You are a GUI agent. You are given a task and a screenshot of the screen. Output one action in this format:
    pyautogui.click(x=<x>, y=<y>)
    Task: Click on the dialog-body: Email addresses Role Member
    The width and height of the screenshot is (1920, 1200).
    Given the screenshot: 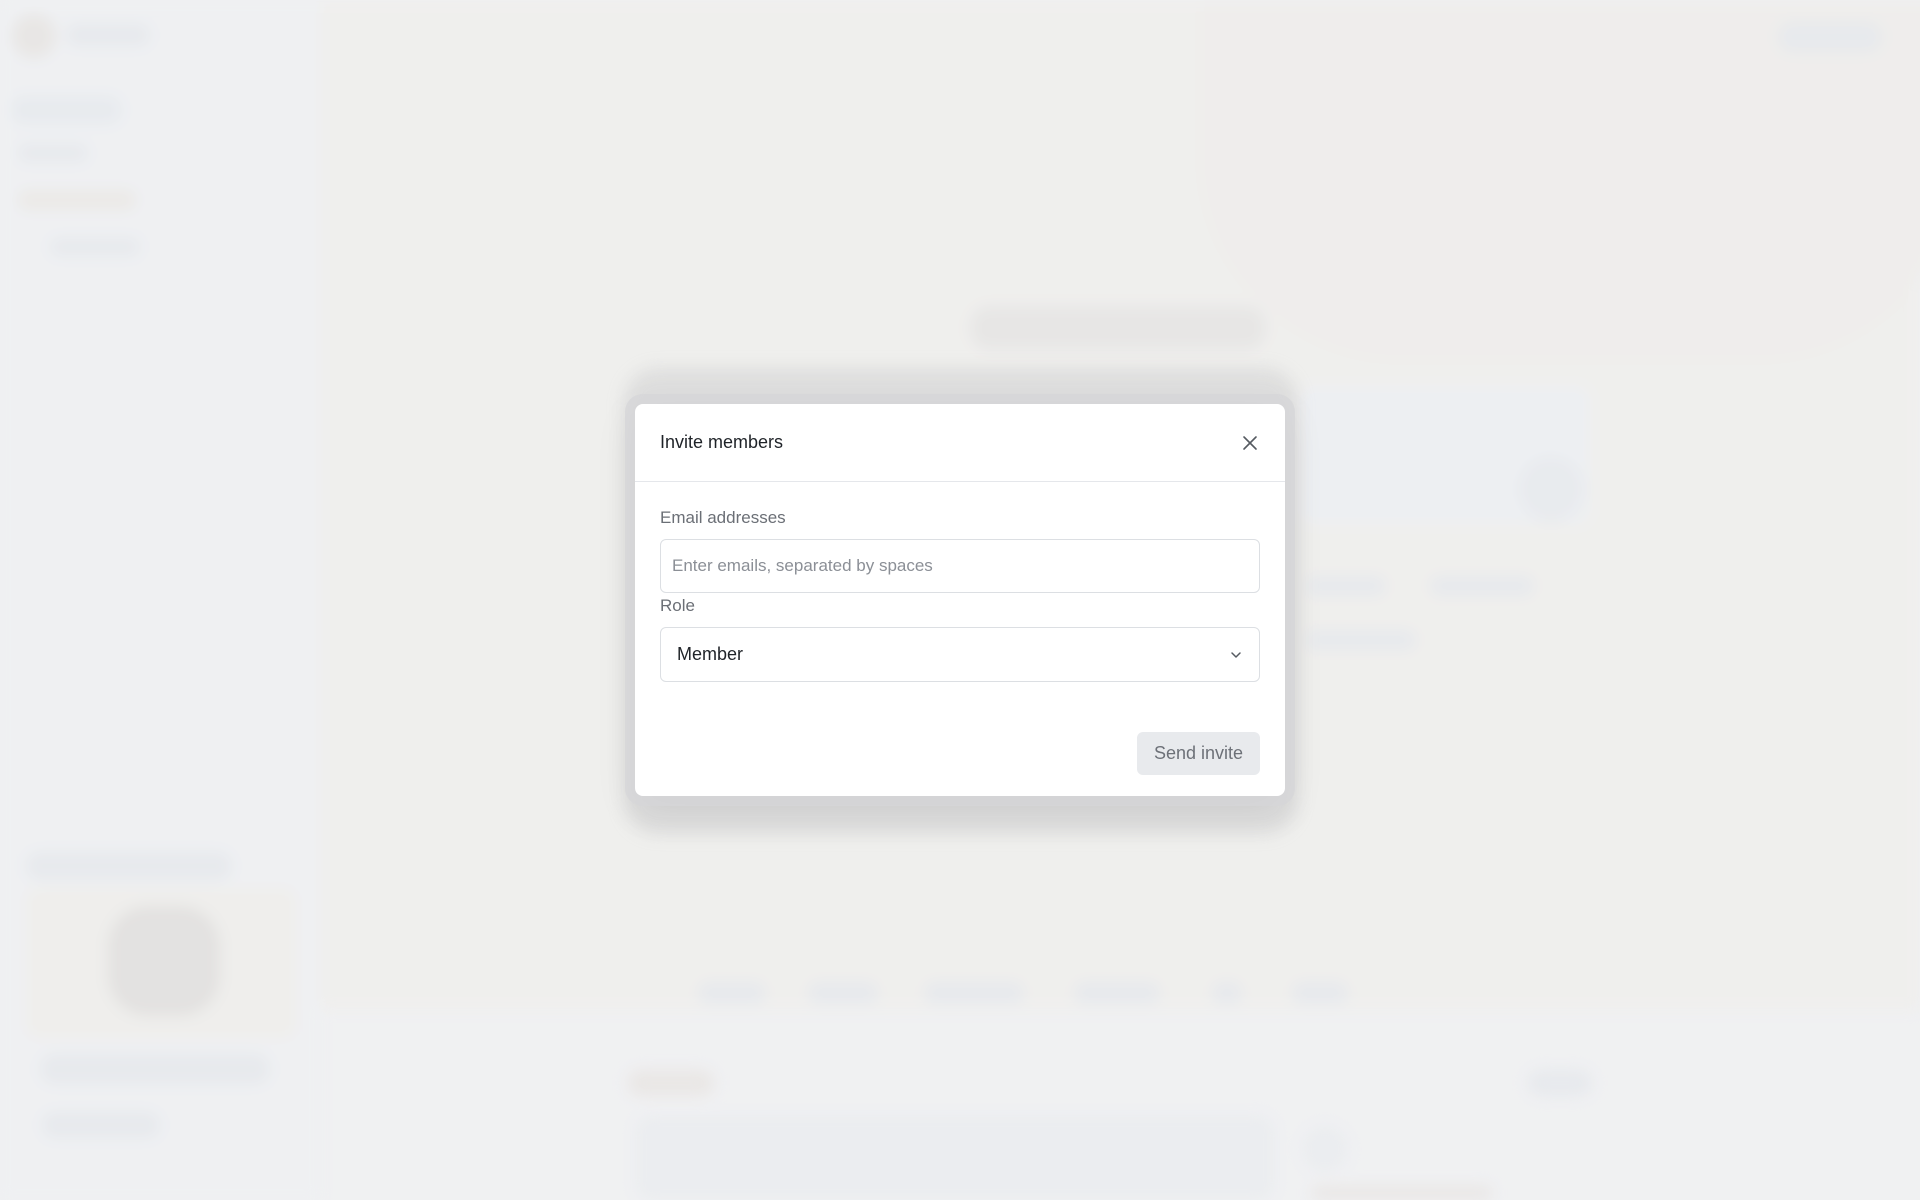 What is the action you would take?
    pyautogui.click(x=960, y=582)
    